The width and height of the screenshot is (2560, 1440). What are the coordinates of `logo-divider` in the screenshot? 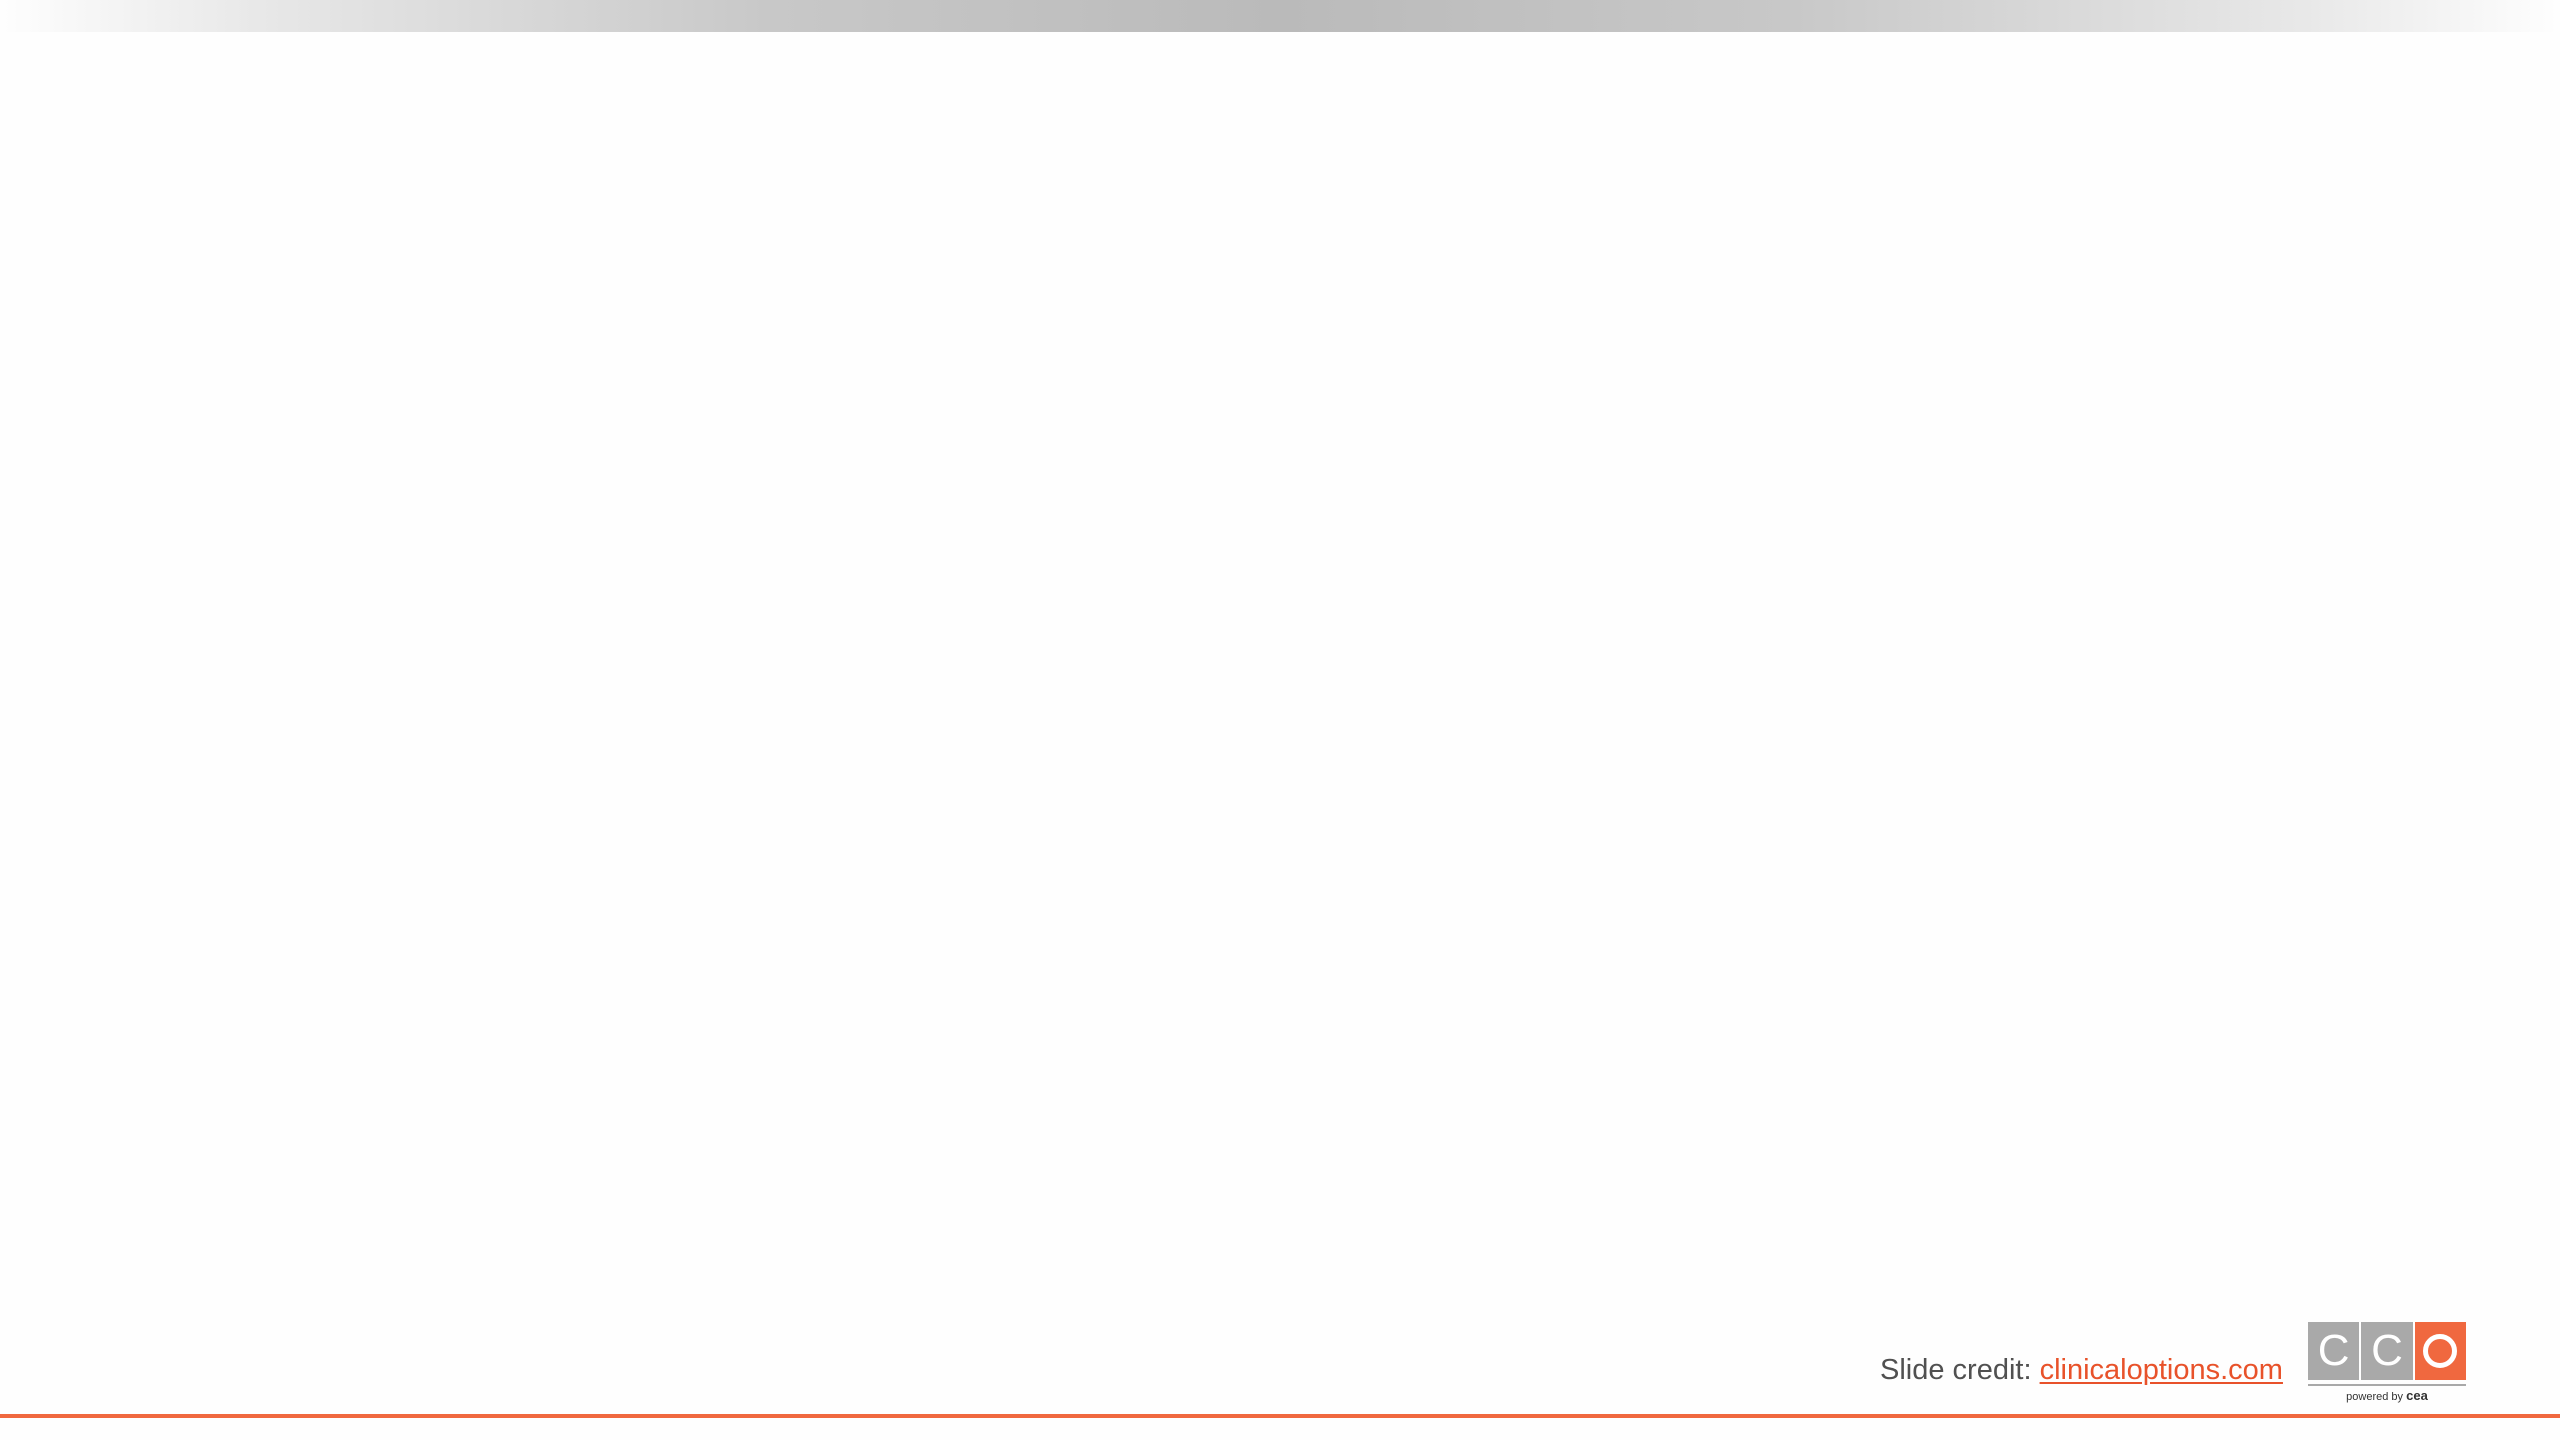 It's located at (2387, 1385).